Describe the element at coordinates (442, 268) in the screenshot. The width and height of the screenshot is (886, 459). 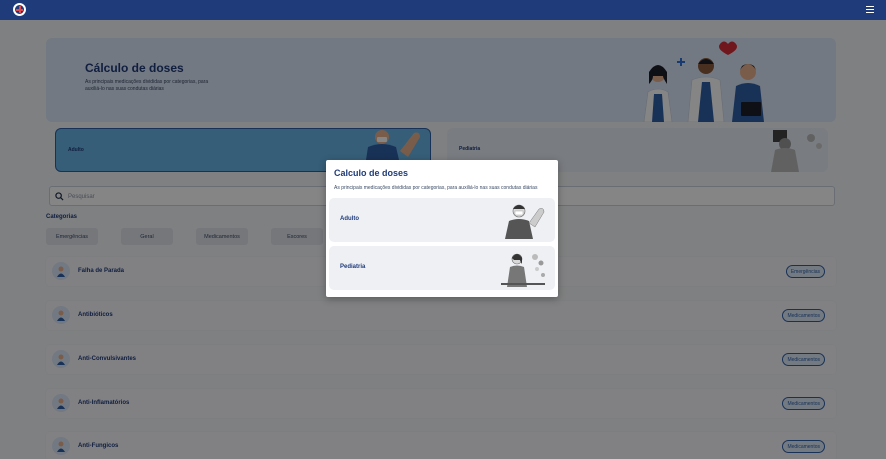
I see `modal-option-pediatria: Pediatria` at that location.